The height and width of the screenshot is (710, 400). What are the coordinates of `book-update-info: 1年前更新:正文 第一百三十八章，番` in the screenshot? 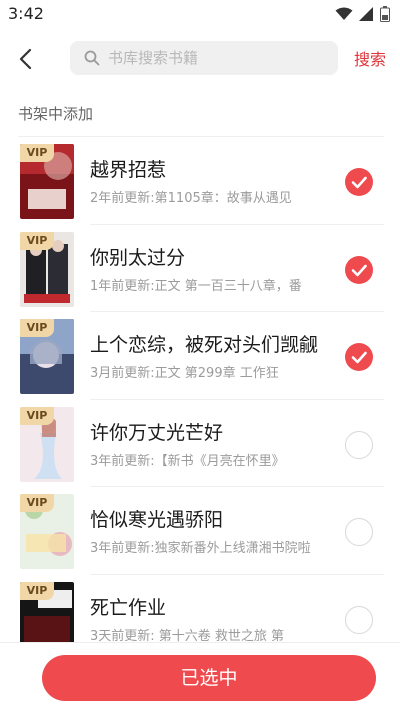 It's located at (196, 286).